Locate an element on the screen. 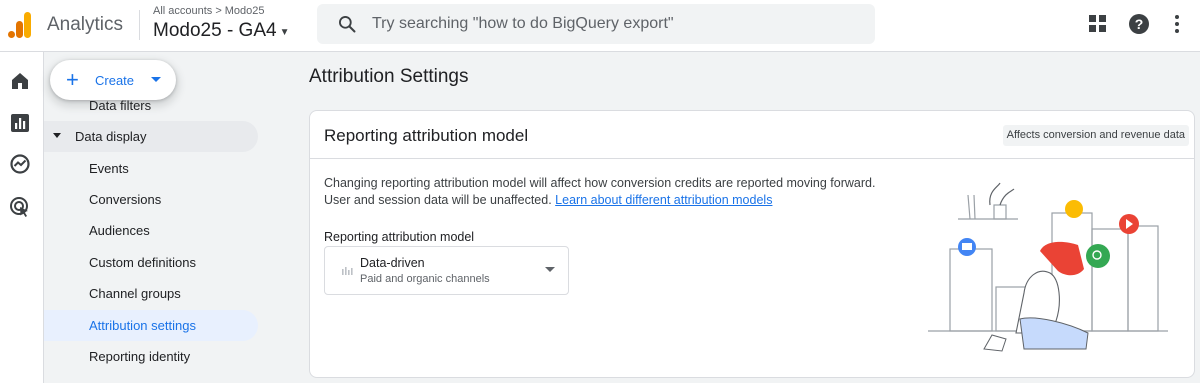  nav-item-label: Audiences is located at coordinates (119, 230).